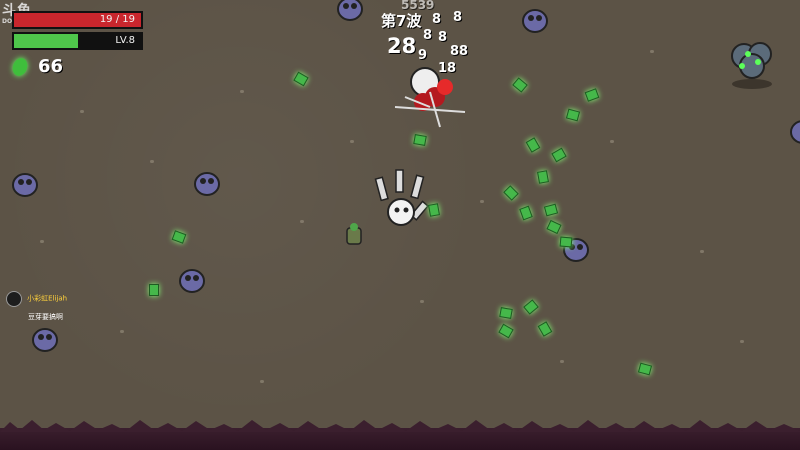  I want to click on arena-border-grass, so click(400, 435).